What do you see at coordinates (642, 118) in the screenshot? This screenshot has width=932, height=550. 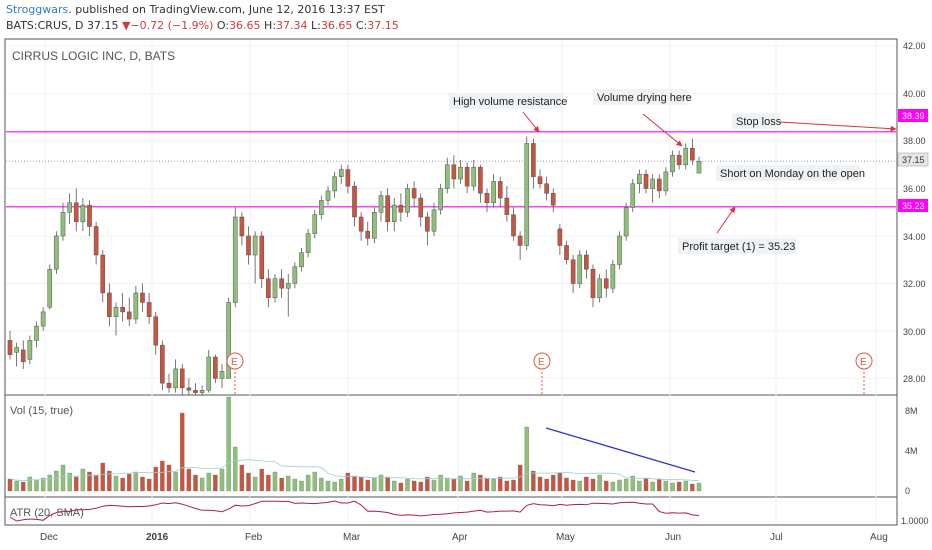 I see `annotation-volume-drying: Volume drying here` at bounding box center [642, 118].